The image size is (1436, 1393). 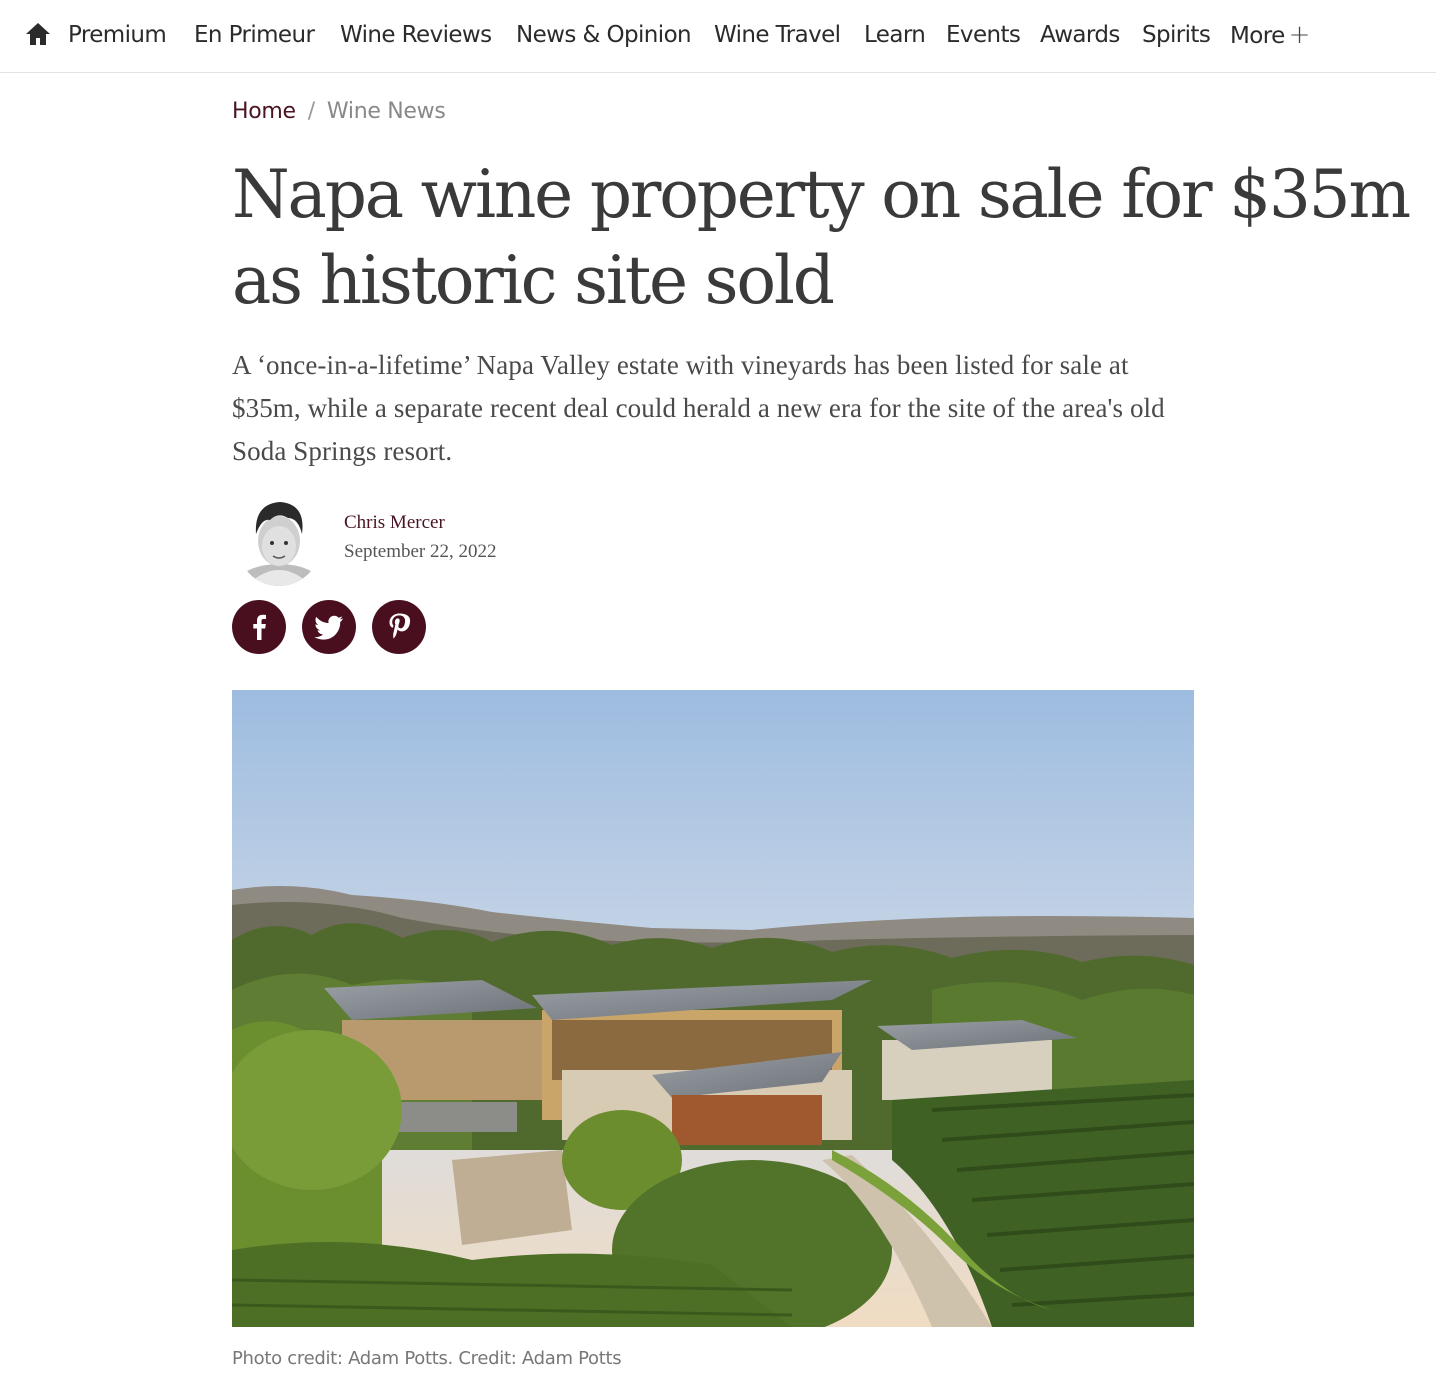 I want to click on nav-item-spirits: Spirits, so click(x=1176, y=35).